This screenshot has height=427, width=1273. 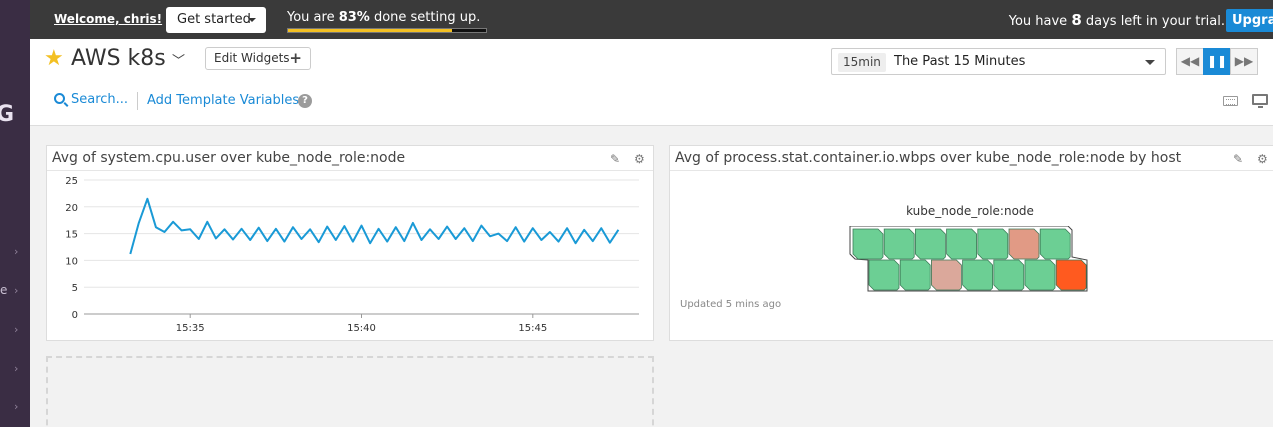 I want to click on dashboard-title: AWS k8s, so click(x=118, y=58).